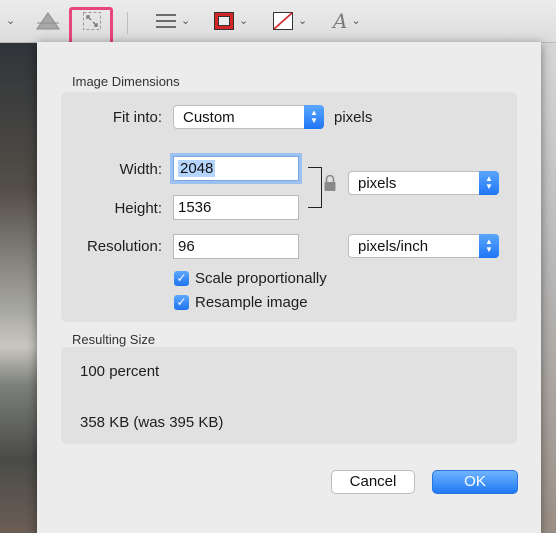  What do you see at coordinates (138, 208) in the screenshot?
I see `height-label: Height:` at bounding box center [138, 208].